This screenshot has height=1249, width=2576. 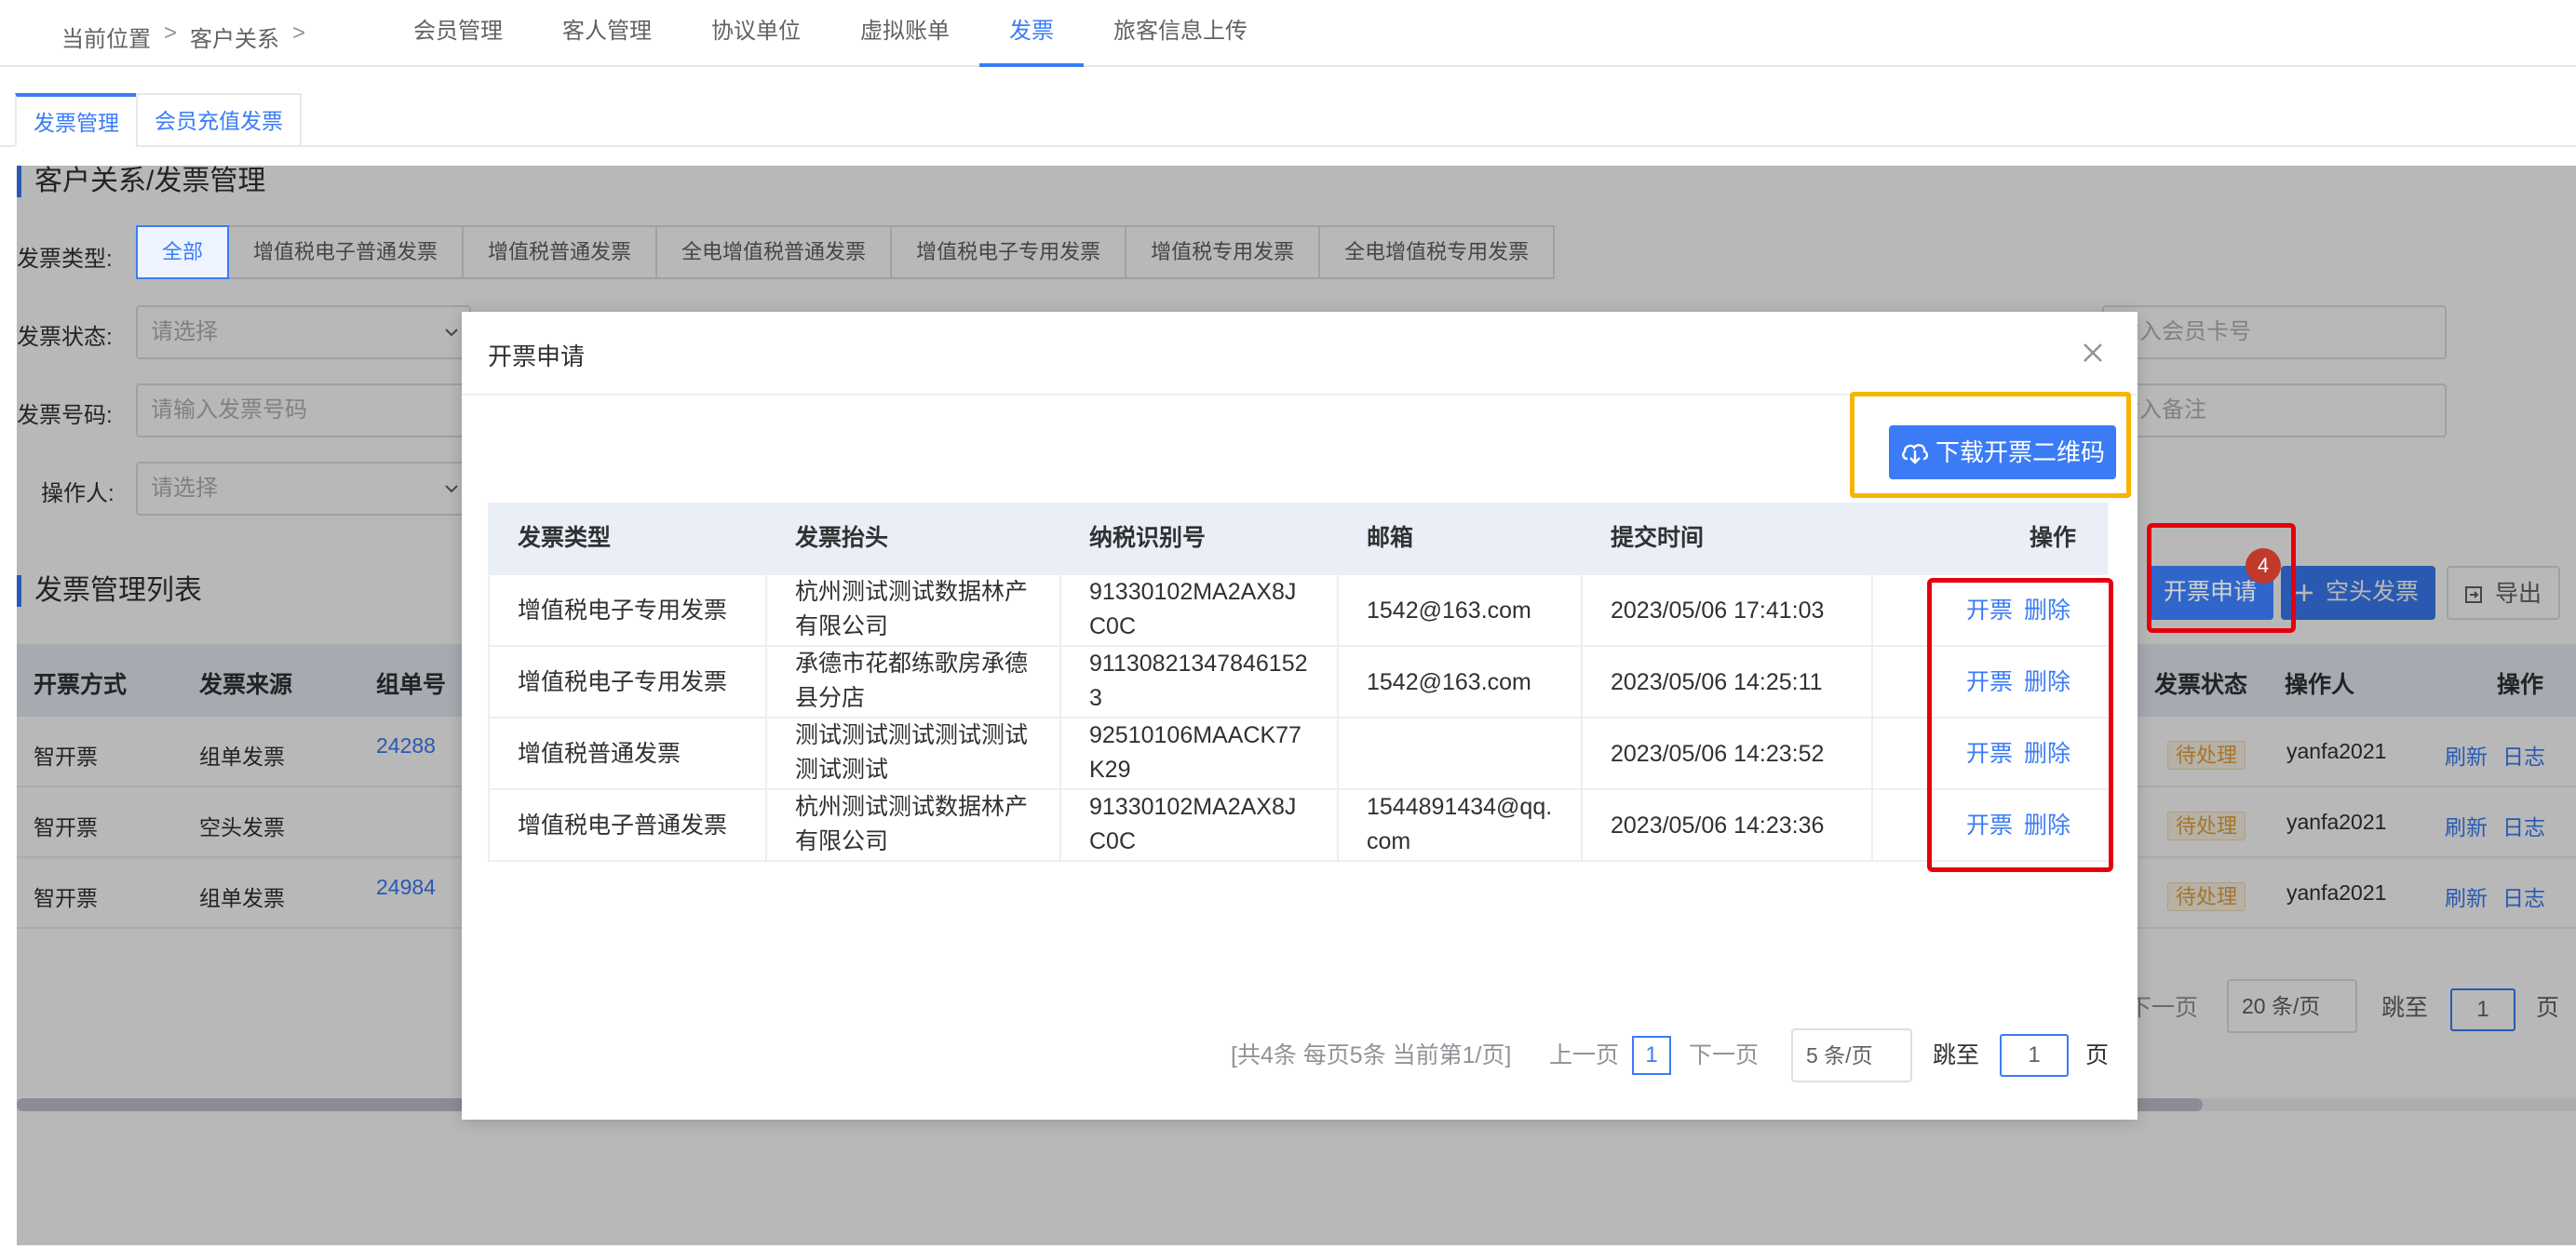 I want to click on download-qrcode-button: 下载开票二维码, so click(x=2003, y=452).